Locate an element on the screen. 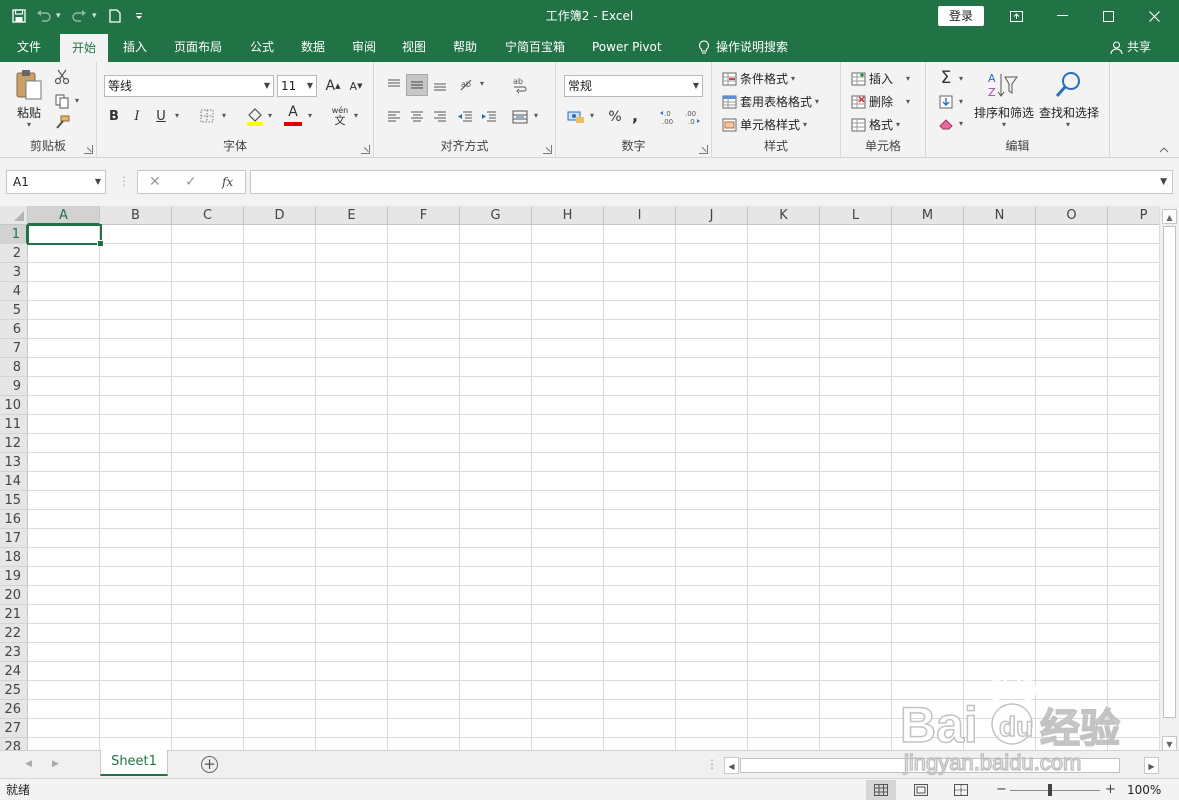 Image resolution: width=1179 pixels, height=800 pixels. cut-icon is located at coordinates (62, 77).